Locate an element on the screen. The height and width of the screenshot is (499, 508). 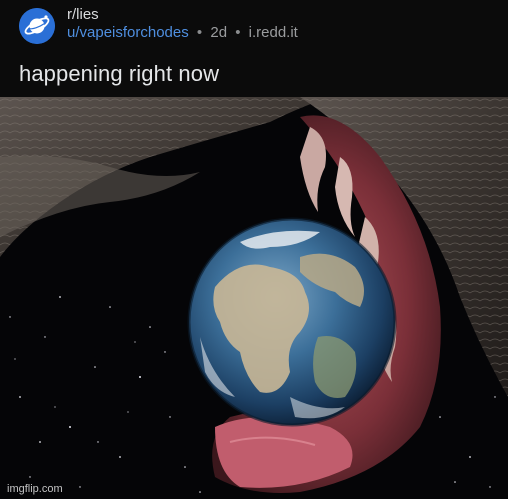
subreddit-avatar is located at coordinates (37, 26).